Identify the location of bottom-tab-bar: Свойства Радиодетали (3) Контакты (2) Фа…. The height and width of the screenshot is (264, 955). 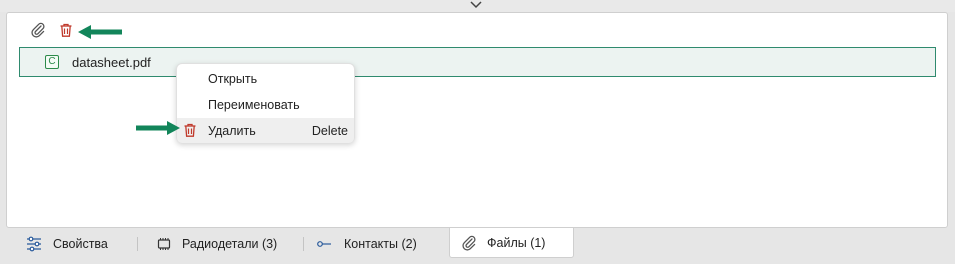
(477, 243).